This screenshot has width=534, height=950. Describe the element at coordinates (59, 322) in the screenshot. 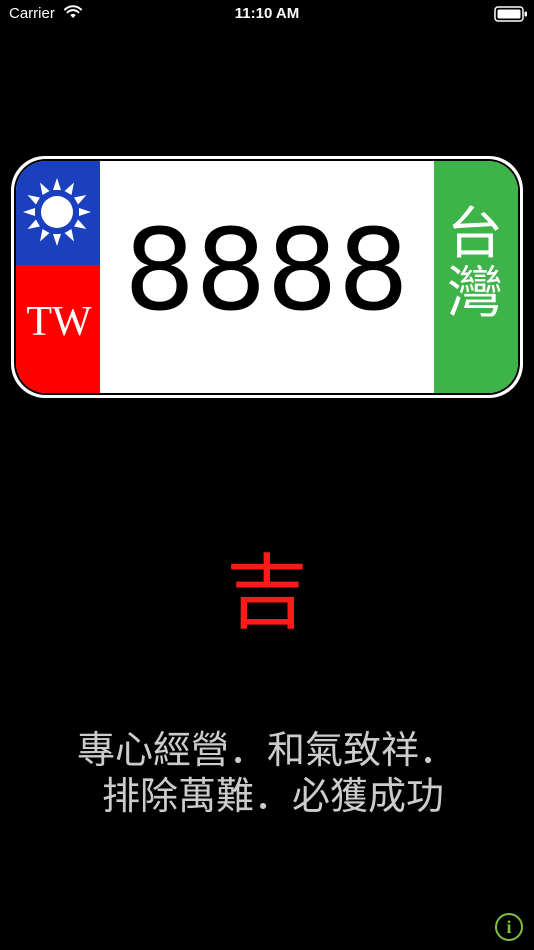

I see `plate-country-code: TW` at that location.